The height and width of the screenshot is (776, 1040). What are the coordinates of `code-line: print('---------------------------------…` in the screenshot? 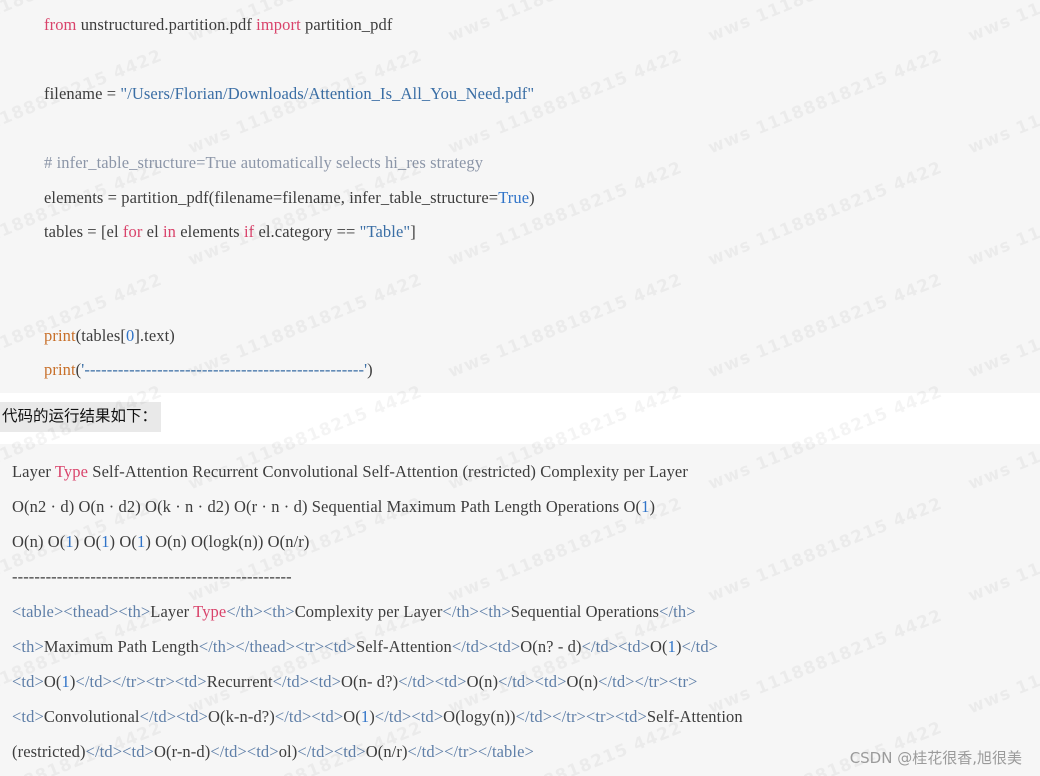 It's located at (520, 370).